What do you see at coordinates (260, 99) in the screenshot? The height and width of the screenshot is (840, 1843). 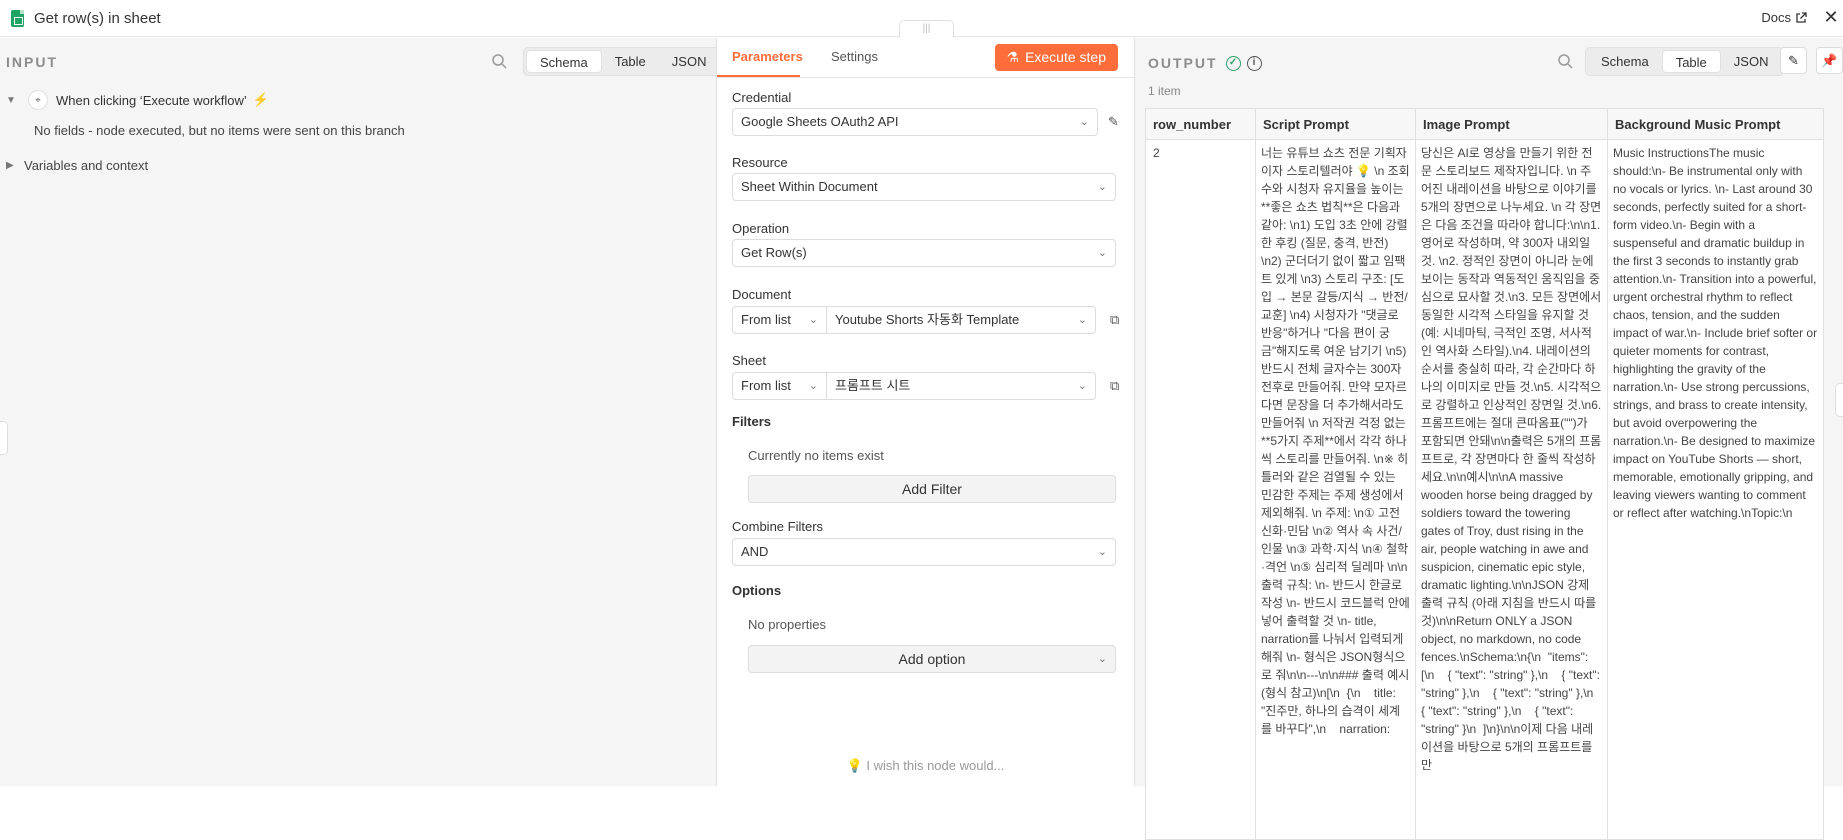 I see `lightning-icon: ⚡` at bounding box center [260, 99].